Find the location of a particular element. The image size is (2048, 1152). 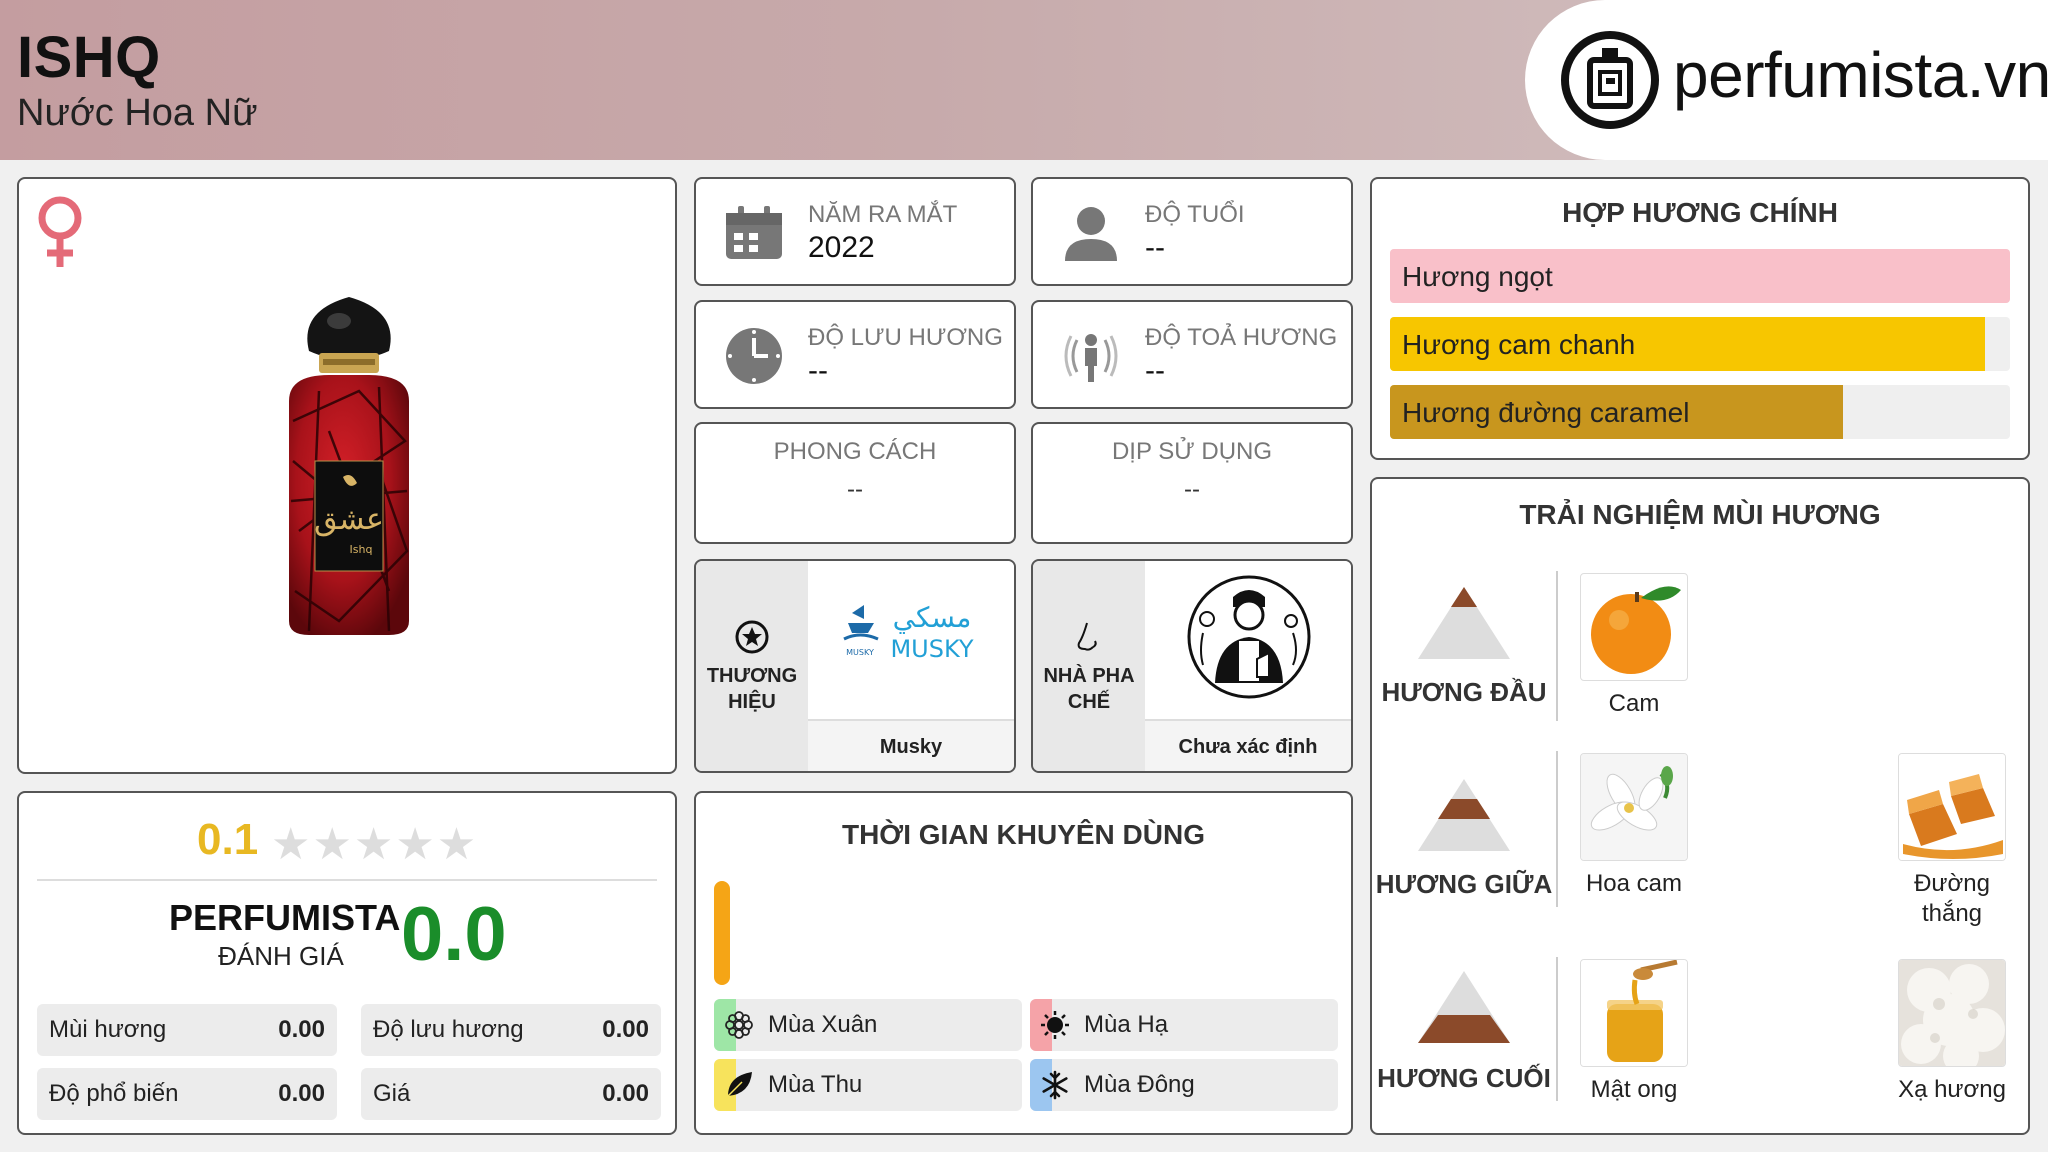

star-badge-icon is located at coordinates (752, 637).